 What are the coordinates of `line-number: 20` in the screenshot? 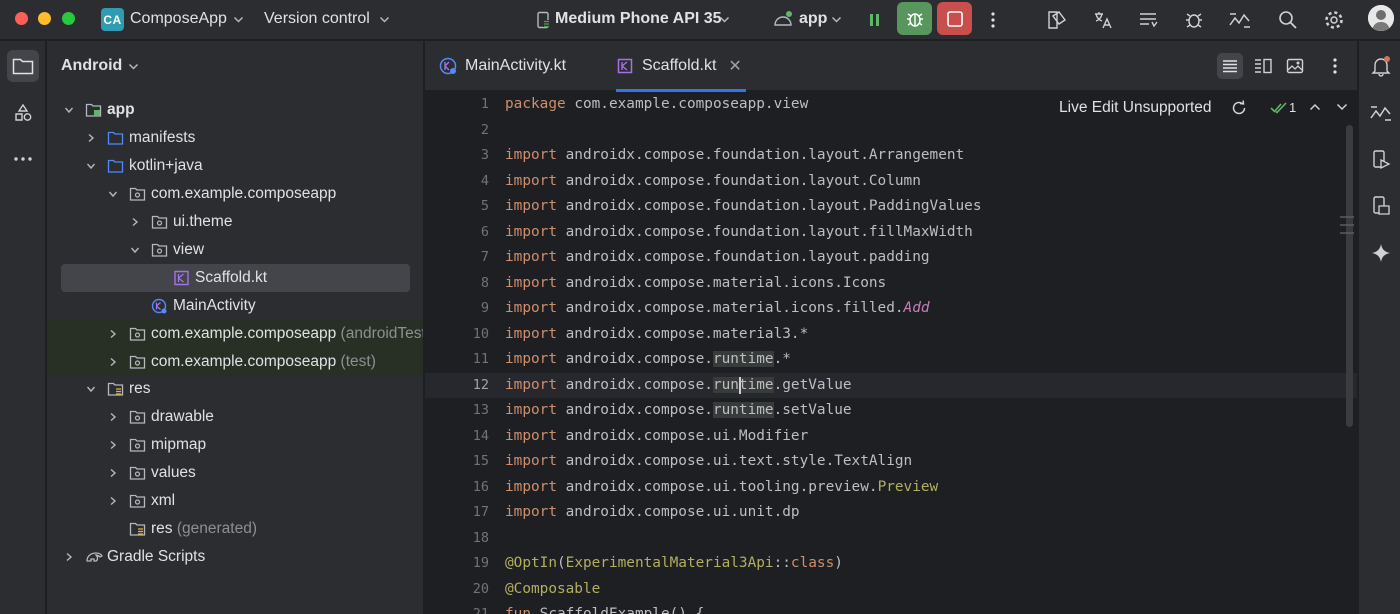 It's located at (481, 589).